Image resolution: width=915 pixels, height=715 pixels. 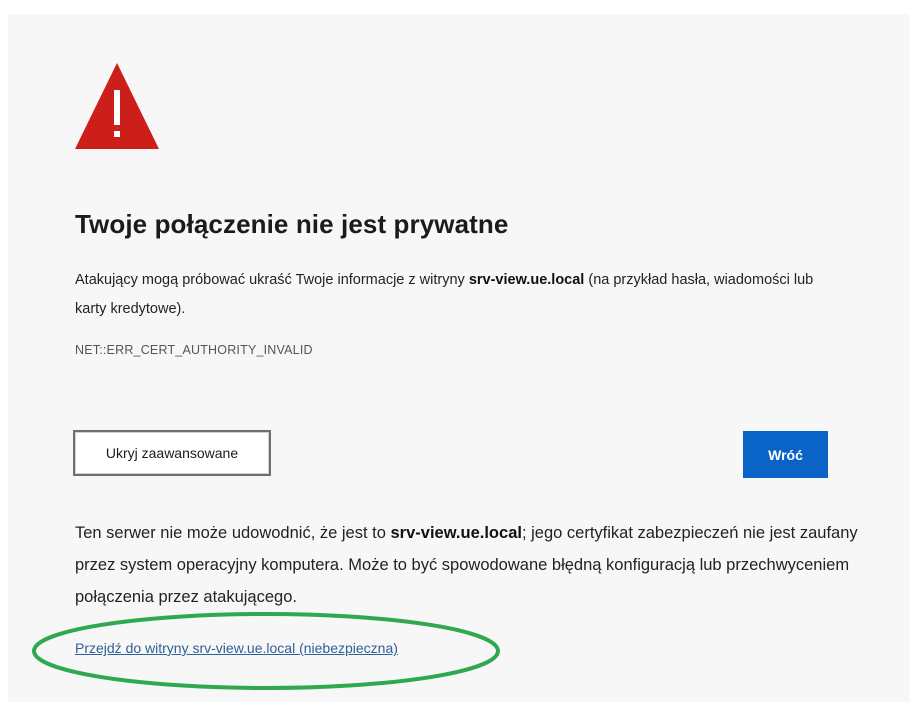 What do you see at coordinates (526, 280) in the screenshot?
I see `description-host: srv-view.ue.local` at bounding box center [526, 280].